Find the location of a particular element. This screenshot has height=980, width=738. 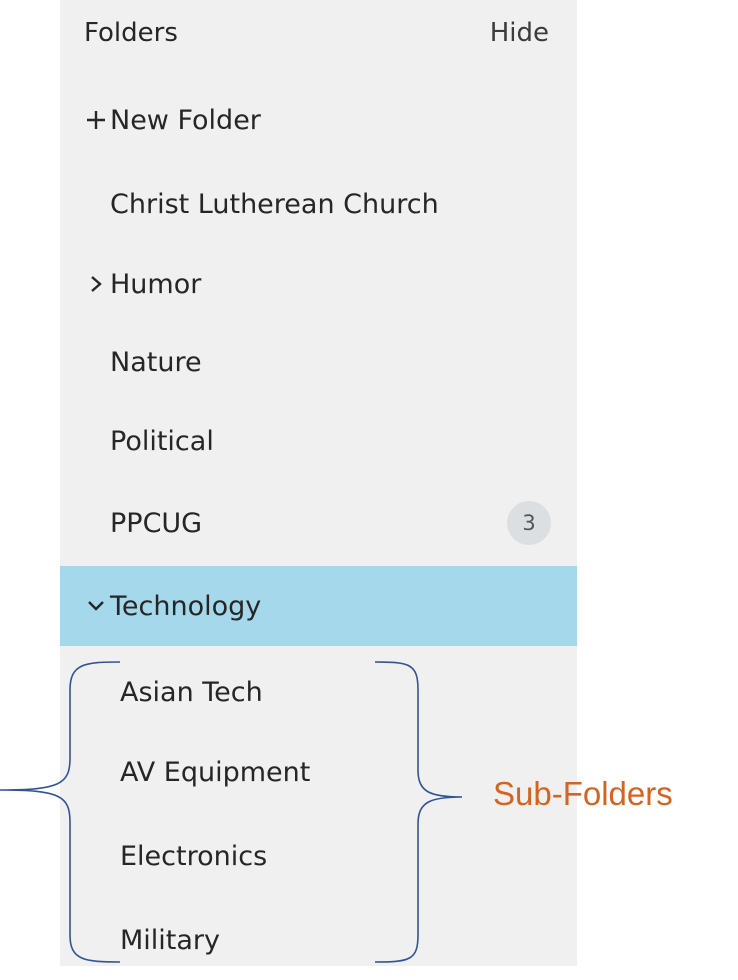

folders-title: Folders is located at coordinates (131, 33).